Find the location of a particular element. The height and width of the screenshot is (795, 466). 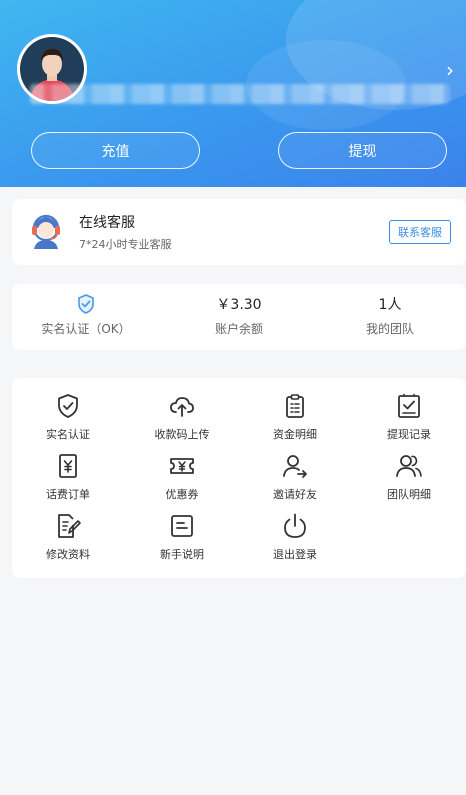

menu-item-label: 团队明细 is located at coordinates (409, 494).